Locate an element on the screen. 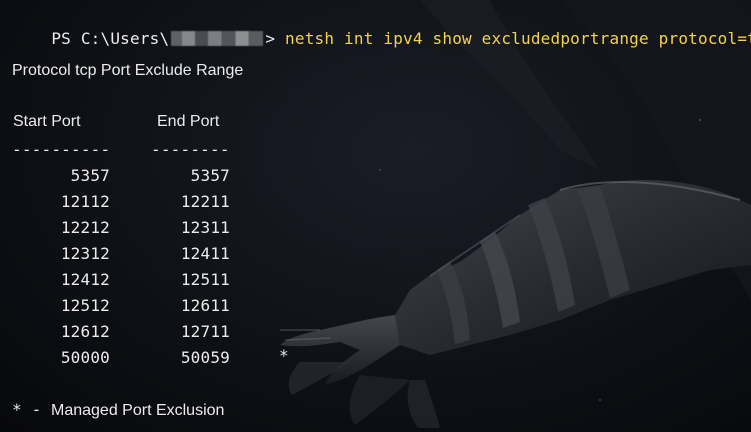  end-port-cell: 12711 is located at coordinates (205, 331).